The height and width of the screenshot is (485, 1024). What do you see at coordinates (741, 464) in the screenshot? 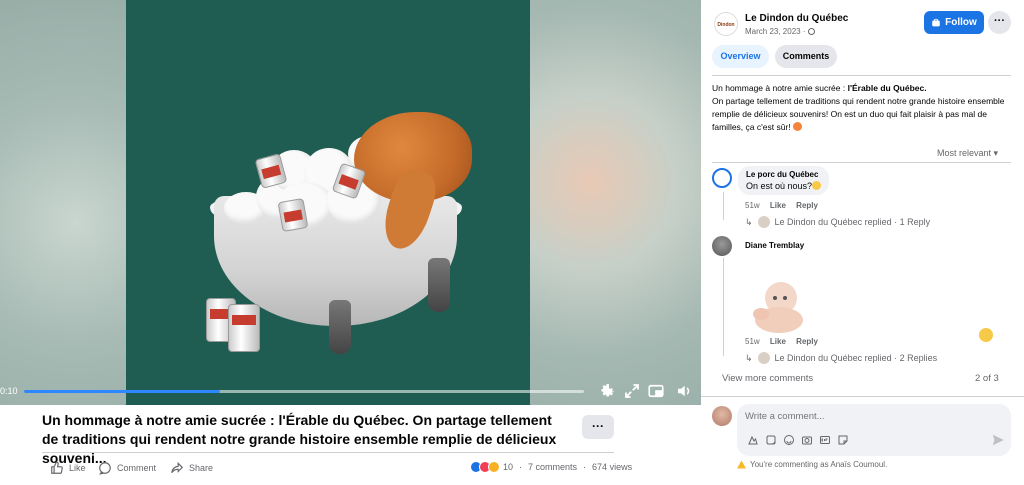
I see `warning-icon` at bounding box center [741, 464].